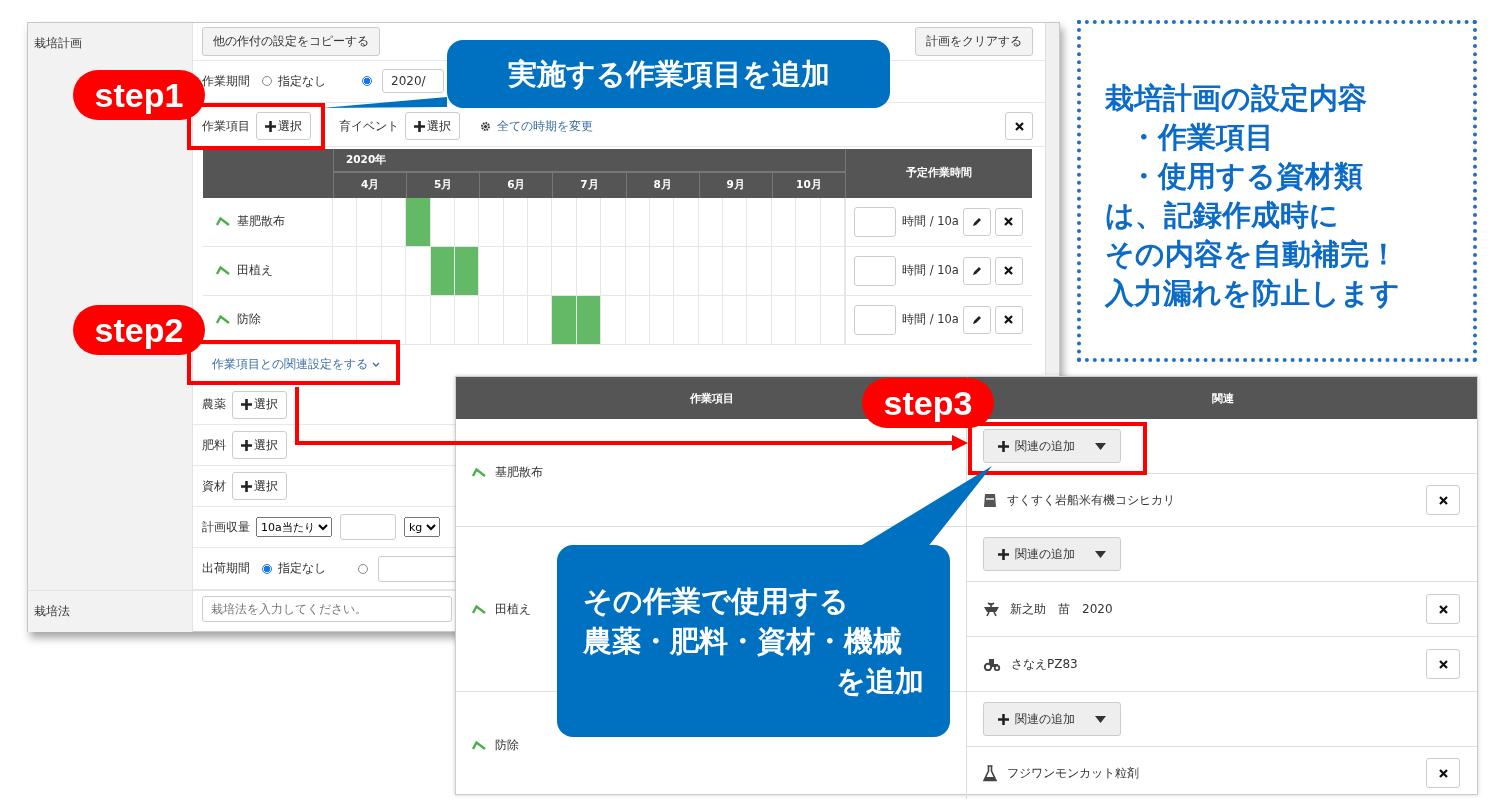 The width and height of the screenshot is (1500, 808). Describe the element at coordinates (139, 330) in the screenshot. I see `step-badge: step2` at that location.